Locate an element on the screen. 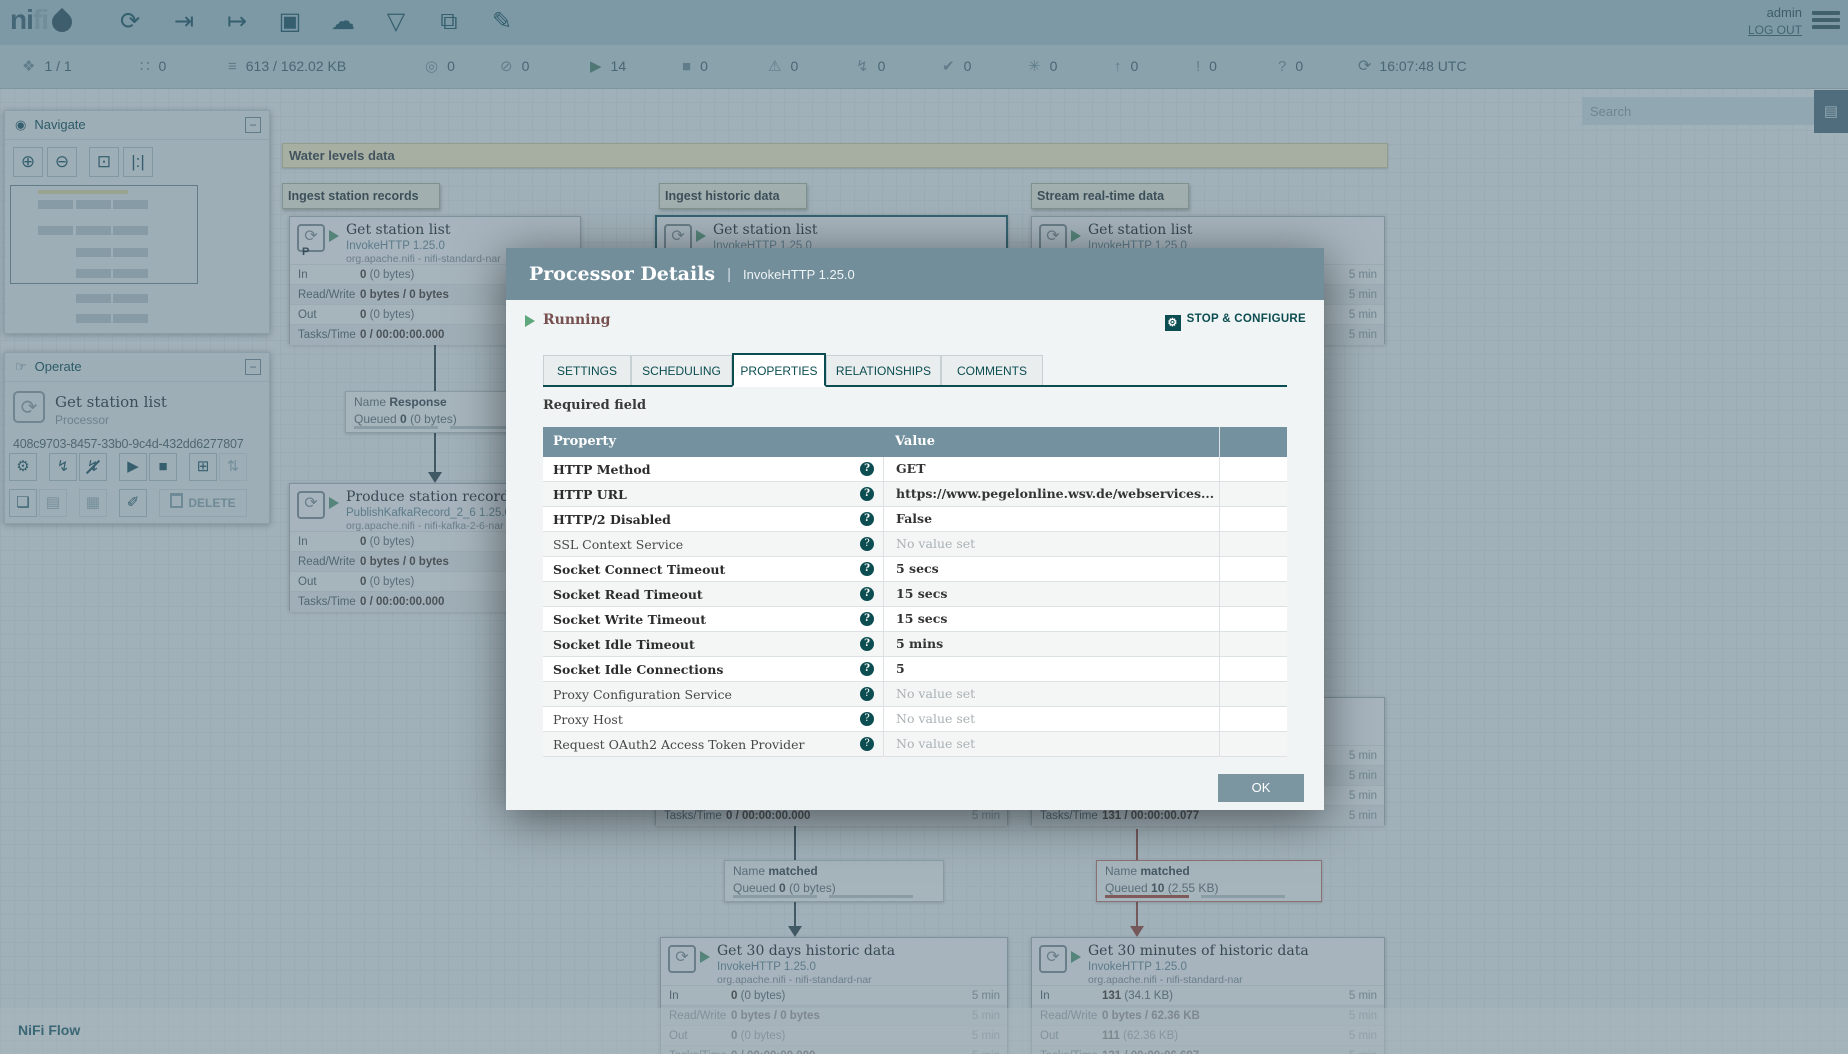 This screenshot has height=1054, width=1848. property-row: SSL Context ServiceNo value set is located at coordinates (915, 544).